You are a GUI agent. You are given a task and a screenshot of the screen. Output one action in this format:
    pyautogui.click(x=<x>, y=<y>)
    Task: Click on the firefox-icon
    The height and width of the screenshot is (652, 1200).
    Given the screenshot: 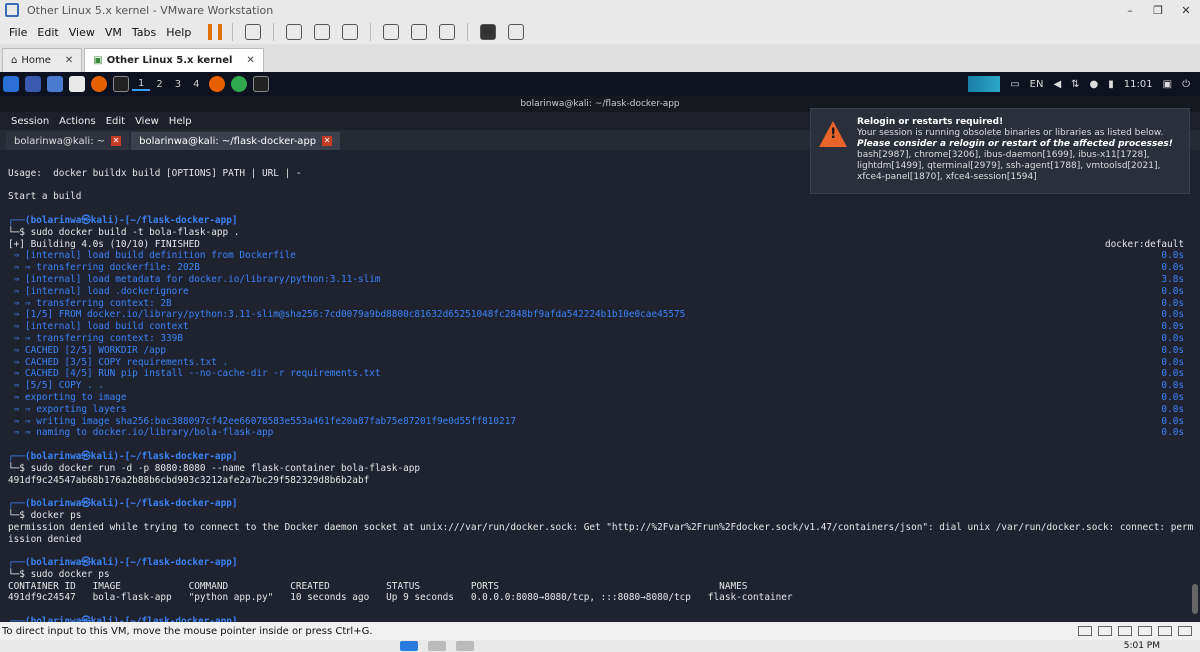 What is the action you would take?
    pyautogui.click(x=99, y=84)
    